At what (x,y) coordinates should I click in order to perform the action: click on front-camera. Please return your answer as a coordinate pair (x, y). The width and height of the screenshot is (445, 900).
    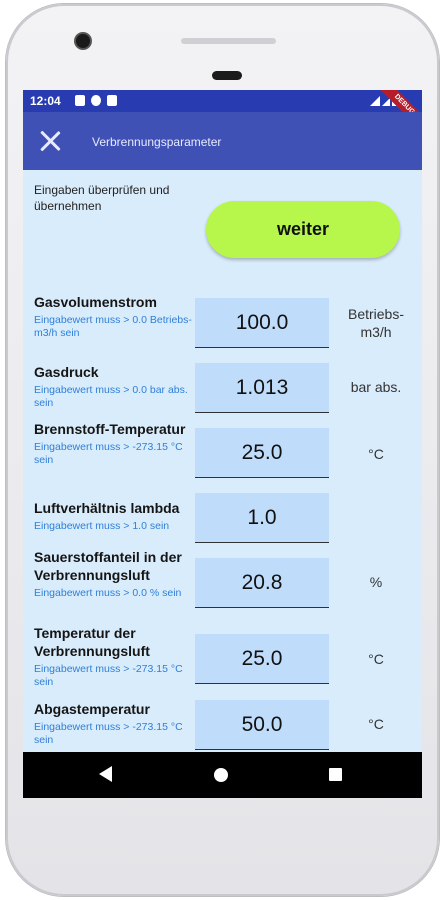
    Looking at the image, I should click on (83, 41).